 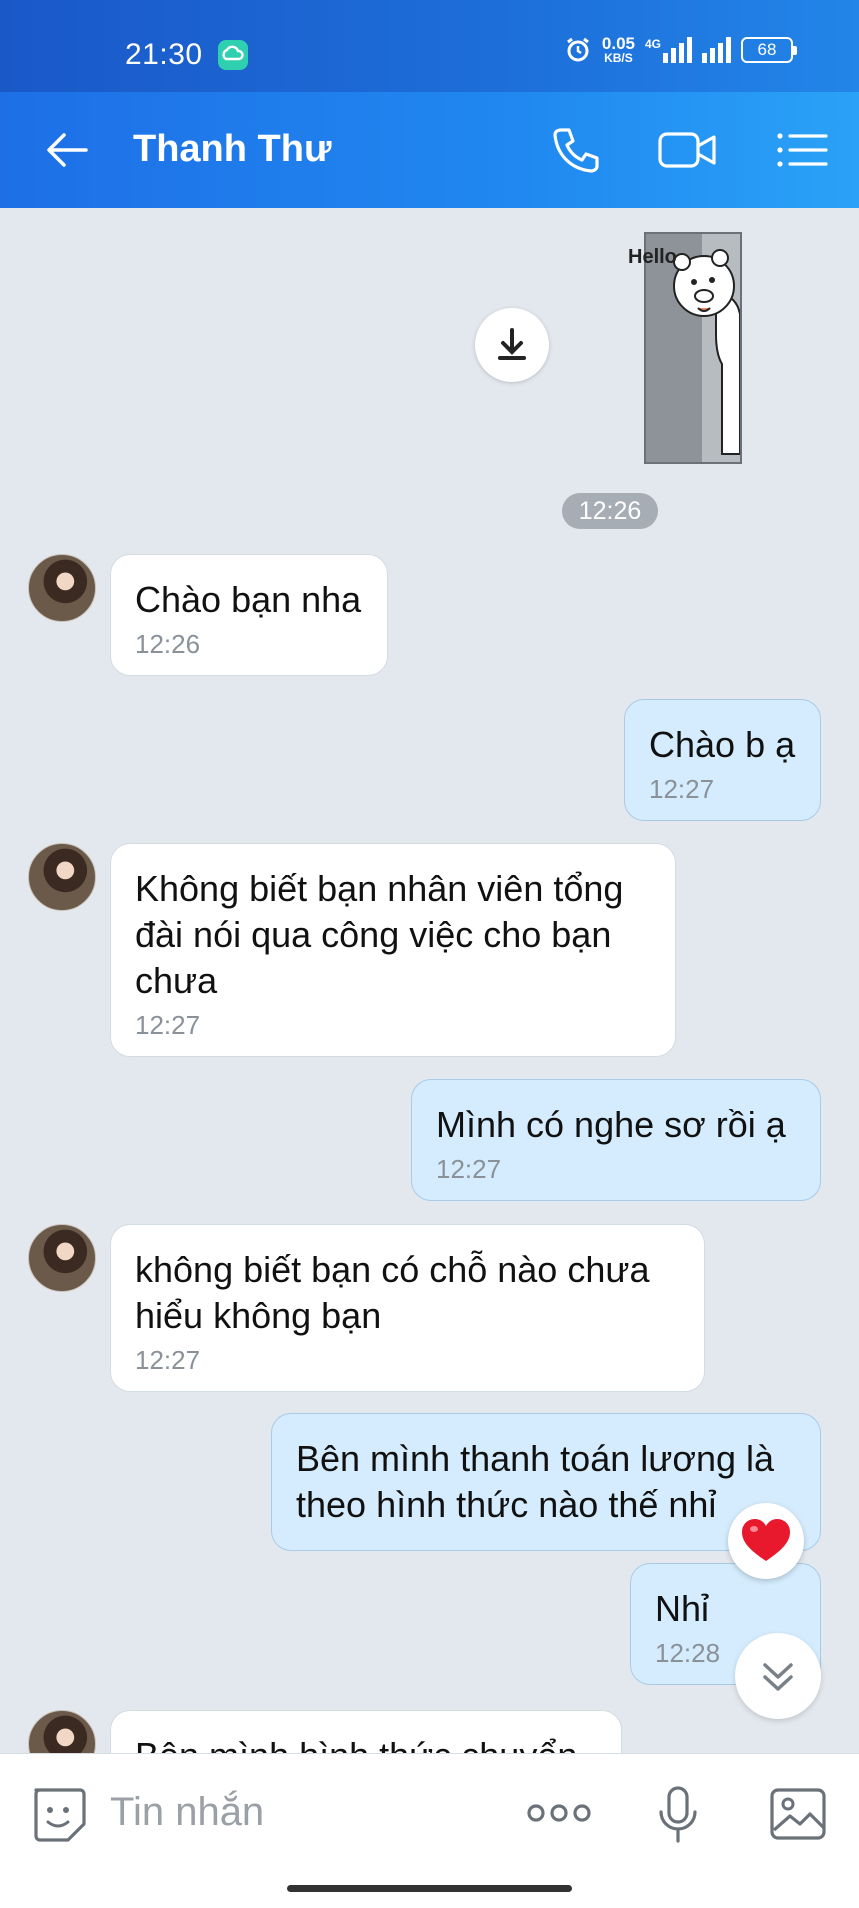 I want to click on network-type: 4G, so click(x=652, y=44).